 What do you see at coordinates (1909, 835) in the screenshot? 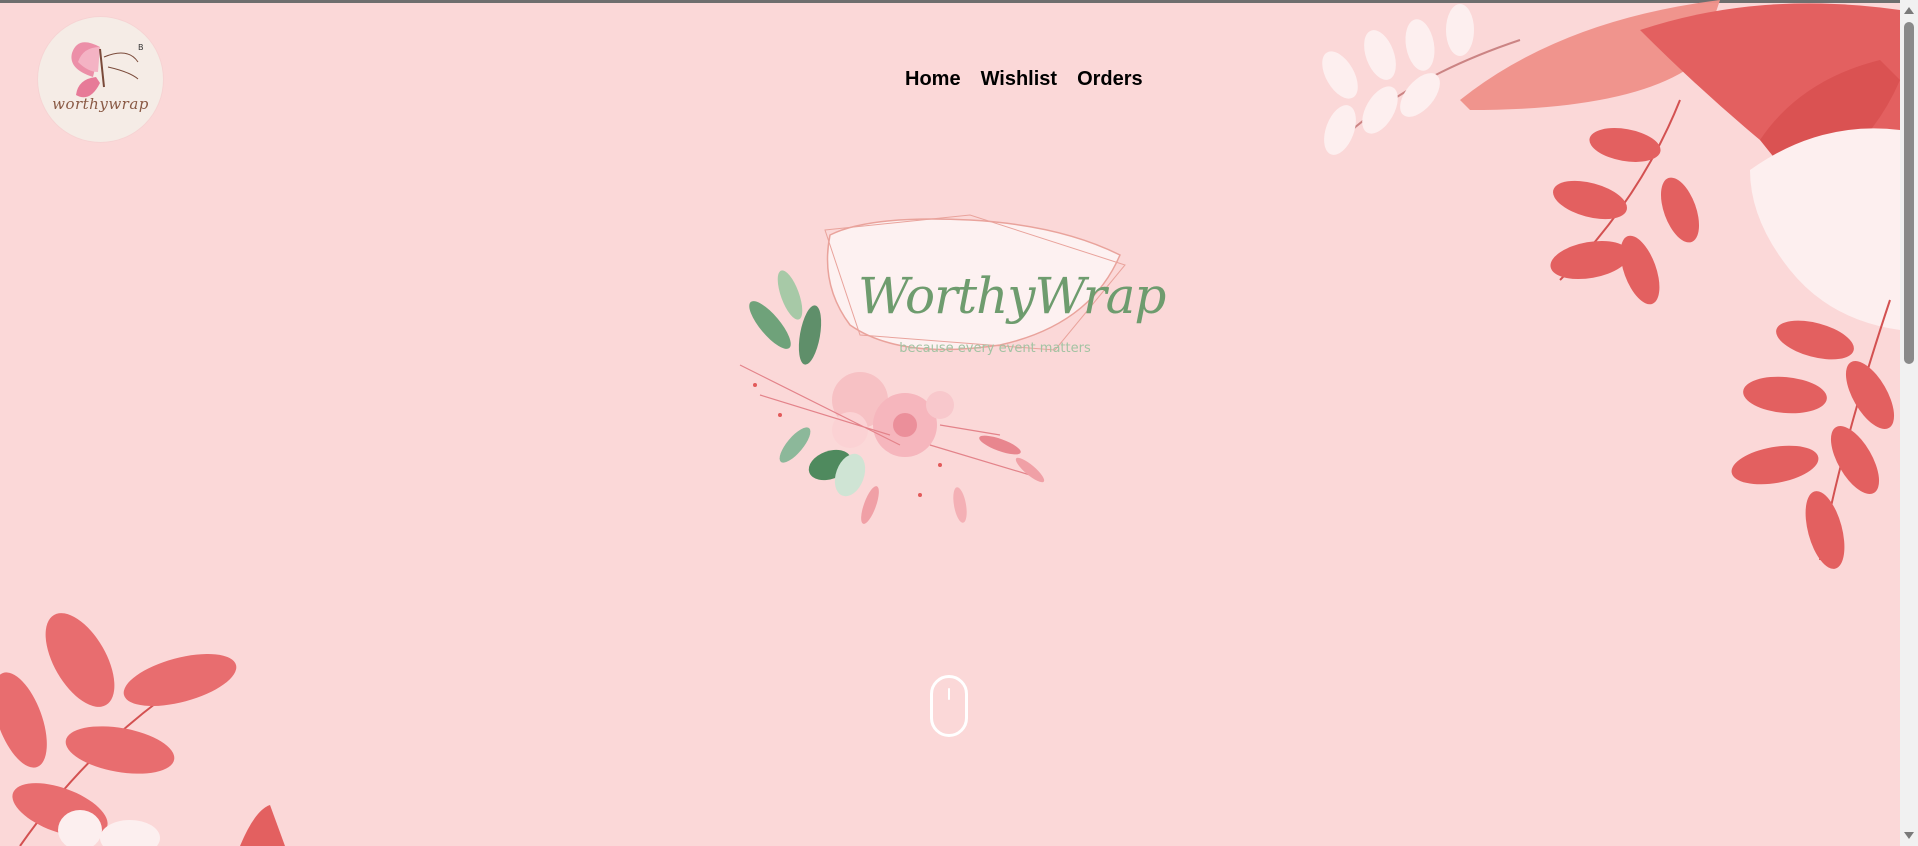
I see `scroll-down-arrow-icon` at bounding box center [1909, 835].